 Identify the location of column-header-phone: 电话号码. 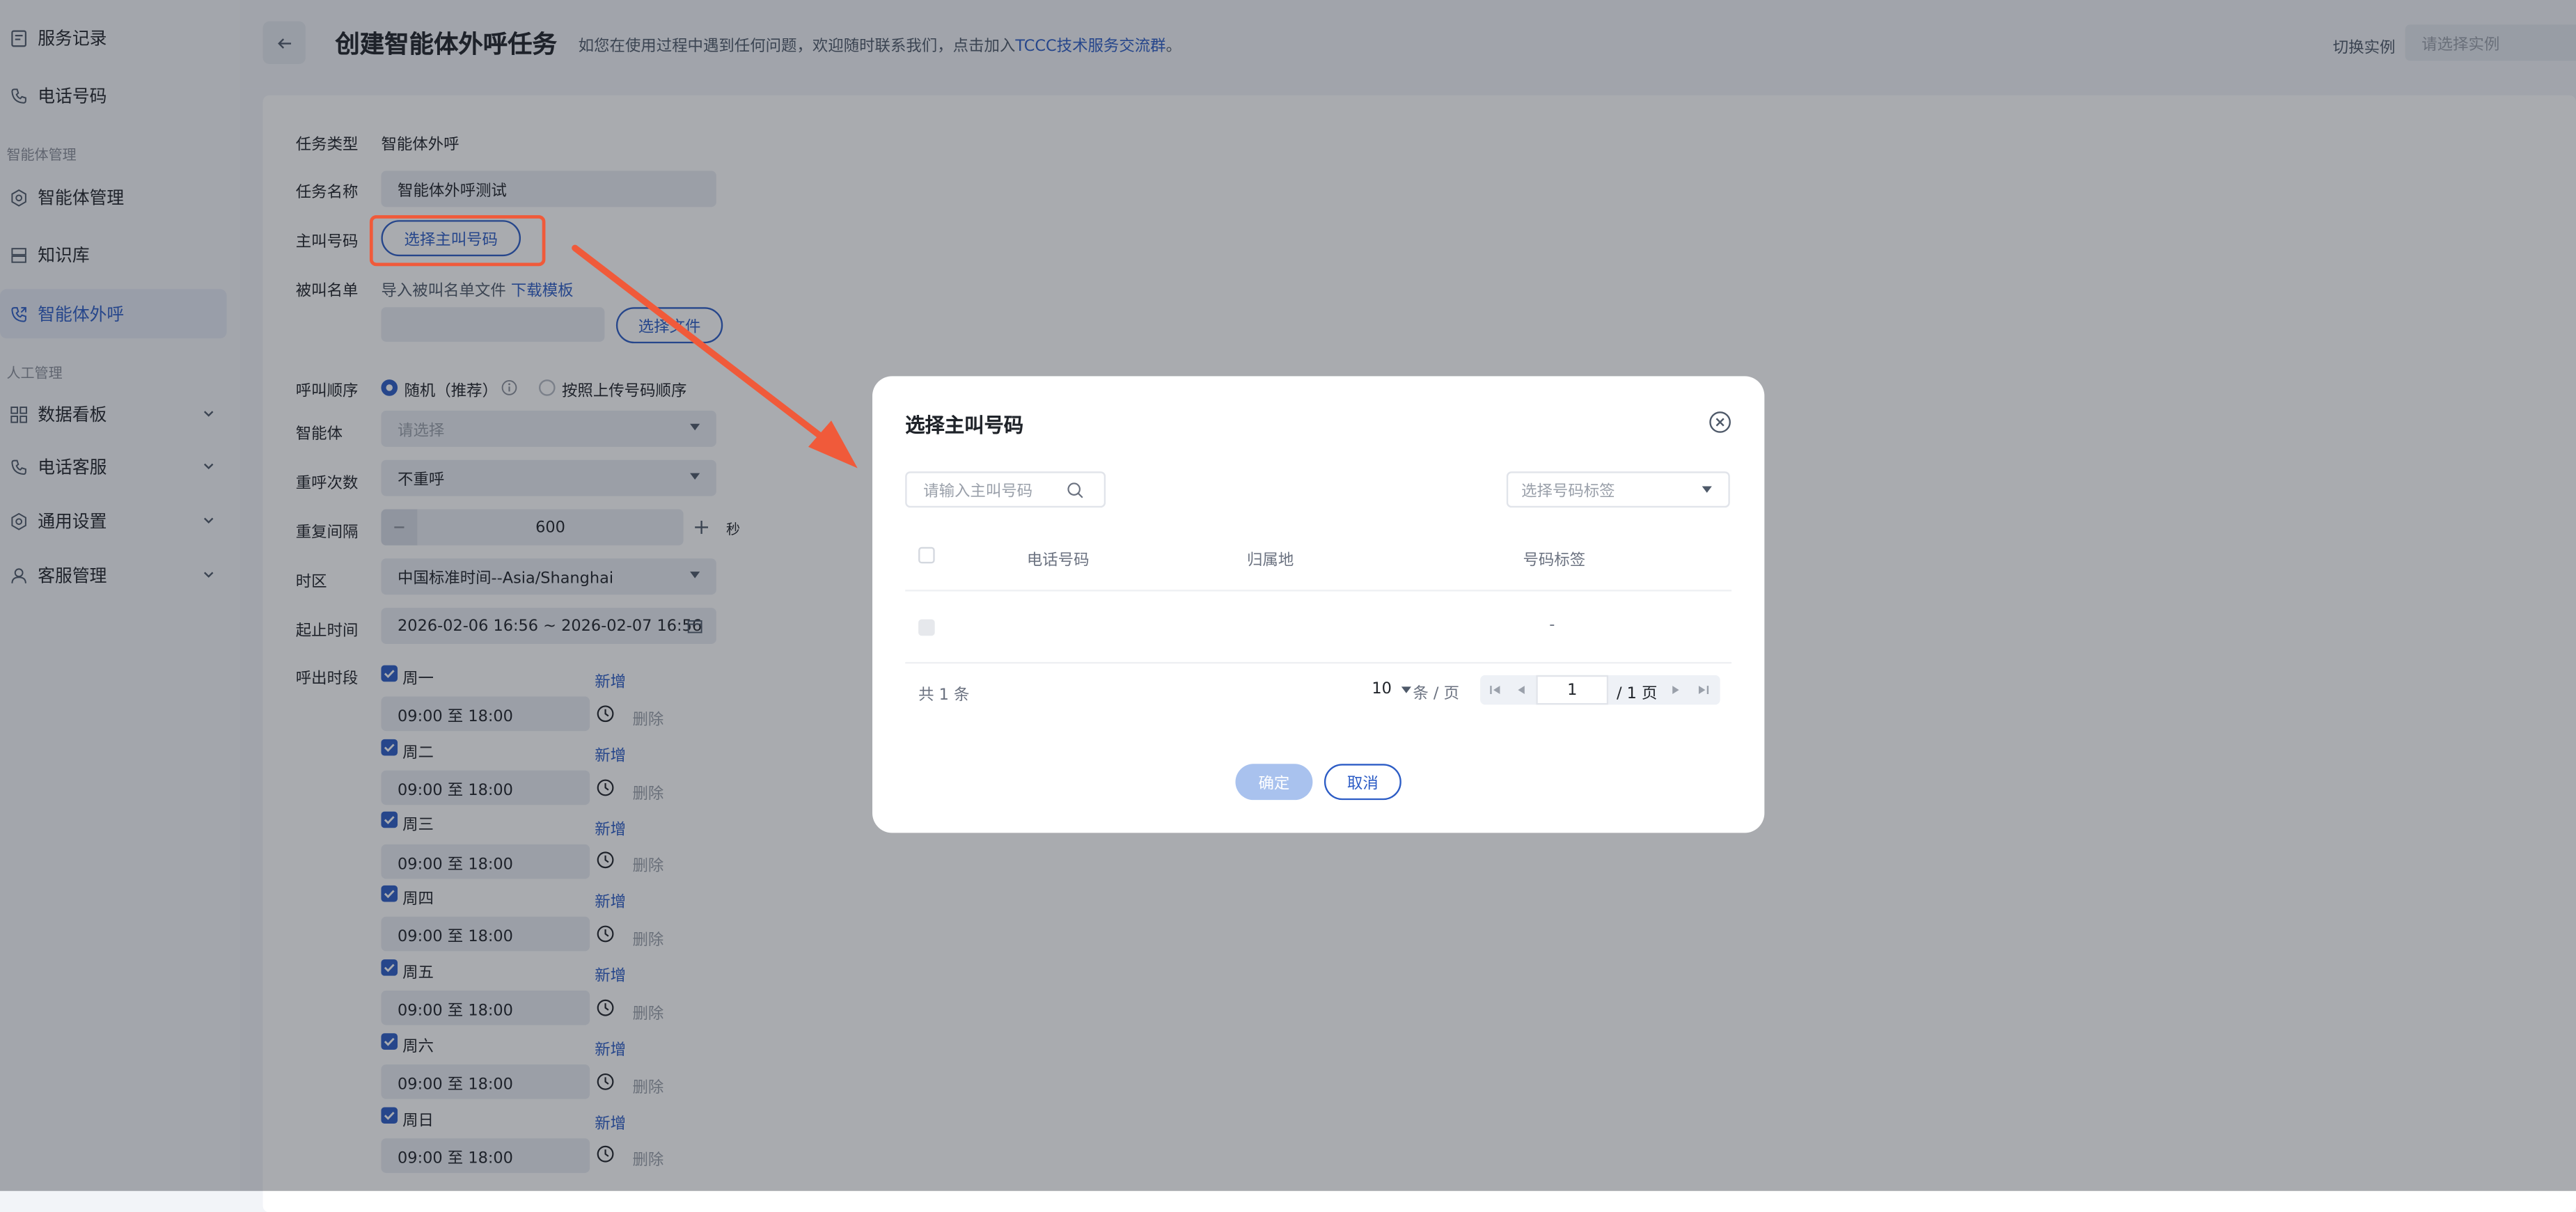
(1058, 560).